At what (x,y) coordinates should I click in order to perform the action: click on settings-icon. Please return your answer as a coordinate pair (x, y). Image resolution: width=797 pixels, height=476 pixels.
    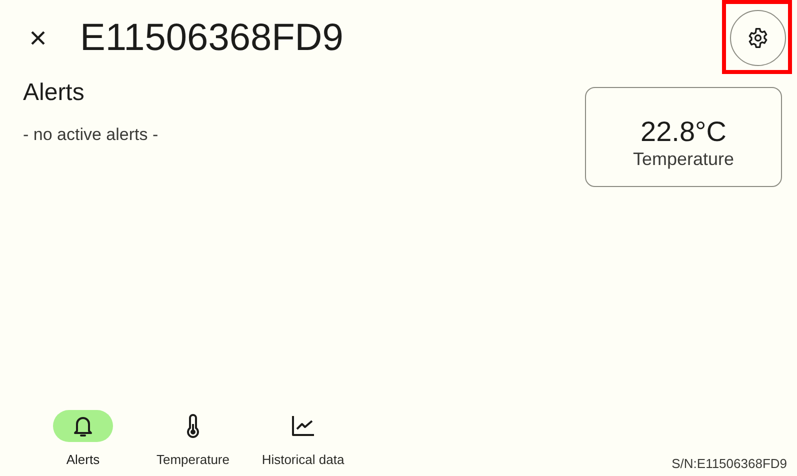
    Looking at the image, I should click on (758, 38).